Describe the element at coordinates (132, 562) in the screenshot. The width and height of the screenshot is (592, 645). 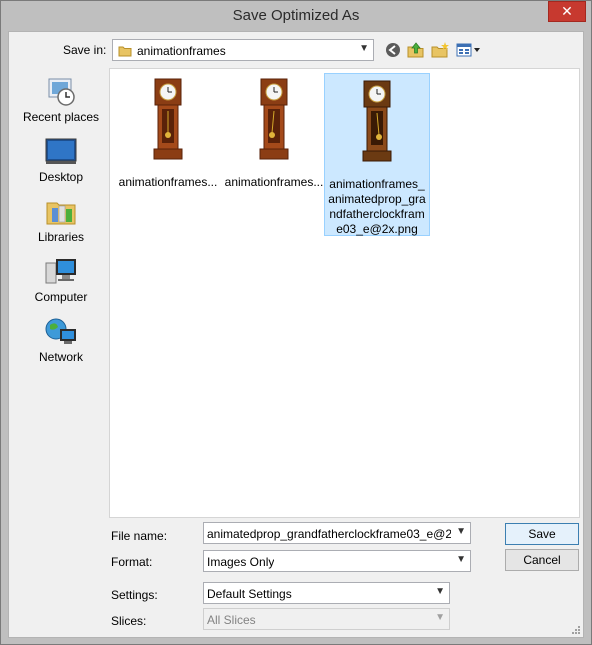
I see `format-label: Format:` at that location.